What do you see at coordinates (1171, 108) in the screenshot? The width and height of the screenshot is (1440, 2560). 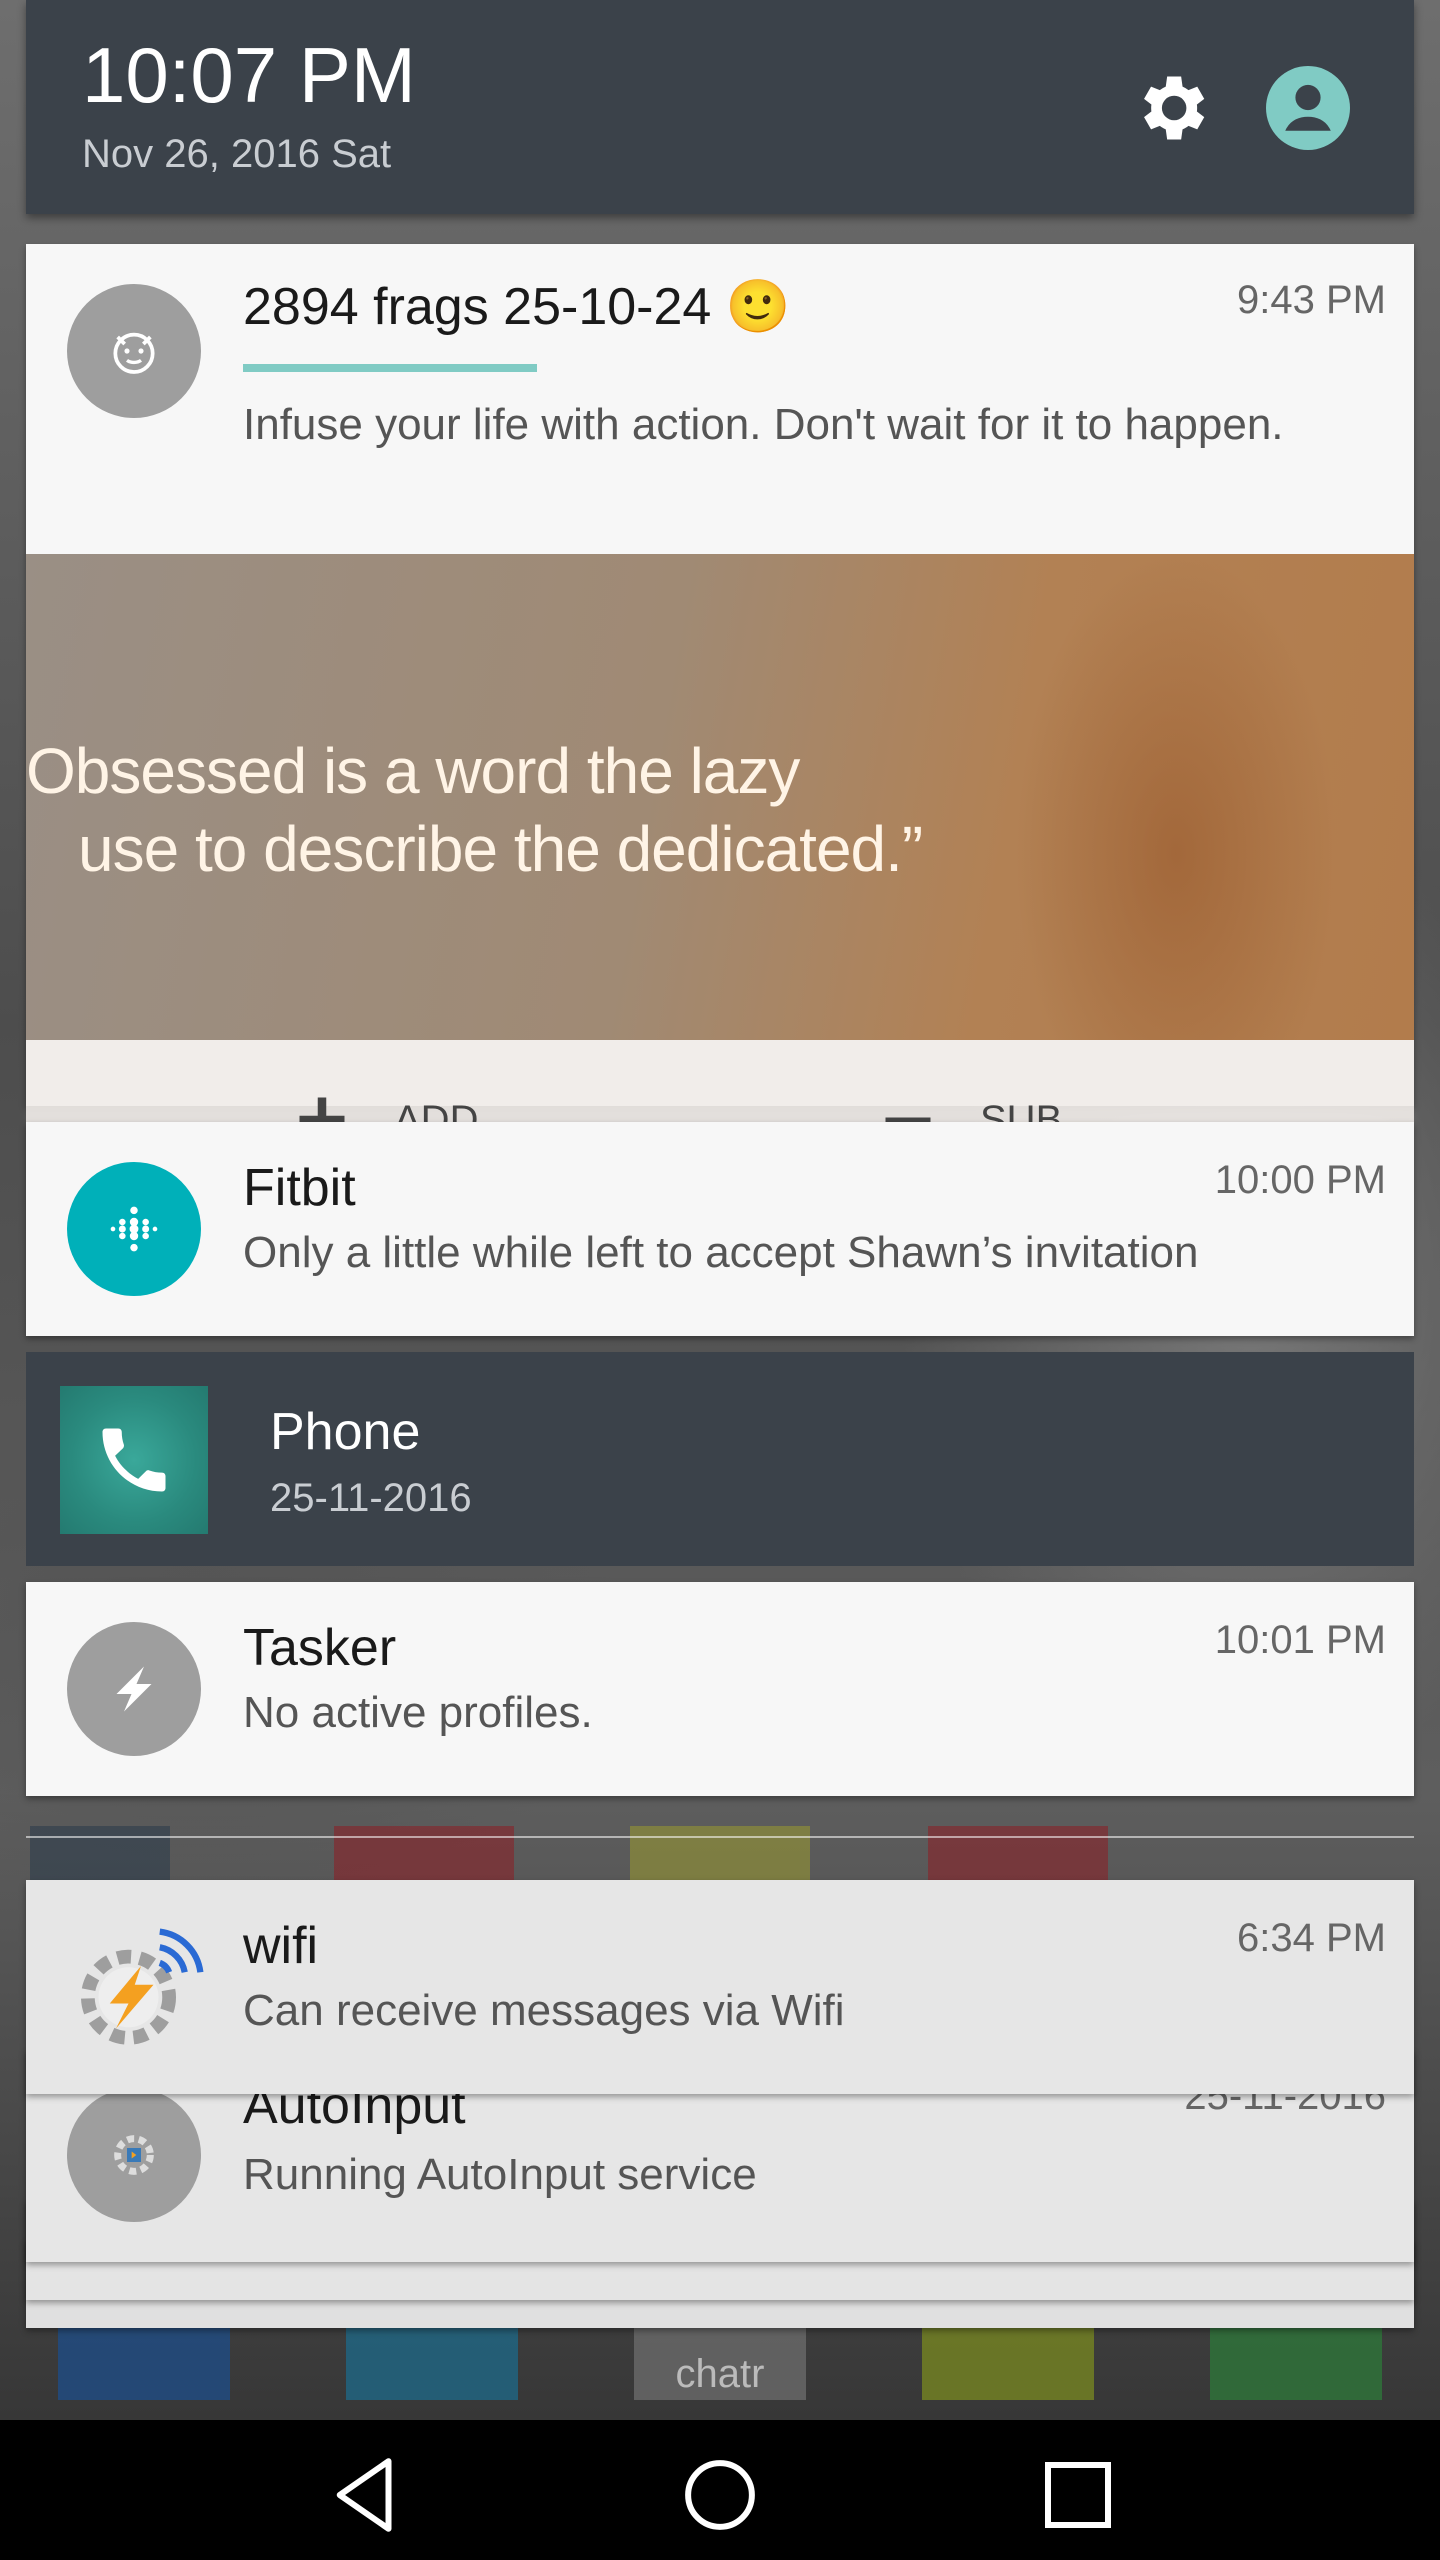 I see `gear-icon` at bounding box center [1171, 108].